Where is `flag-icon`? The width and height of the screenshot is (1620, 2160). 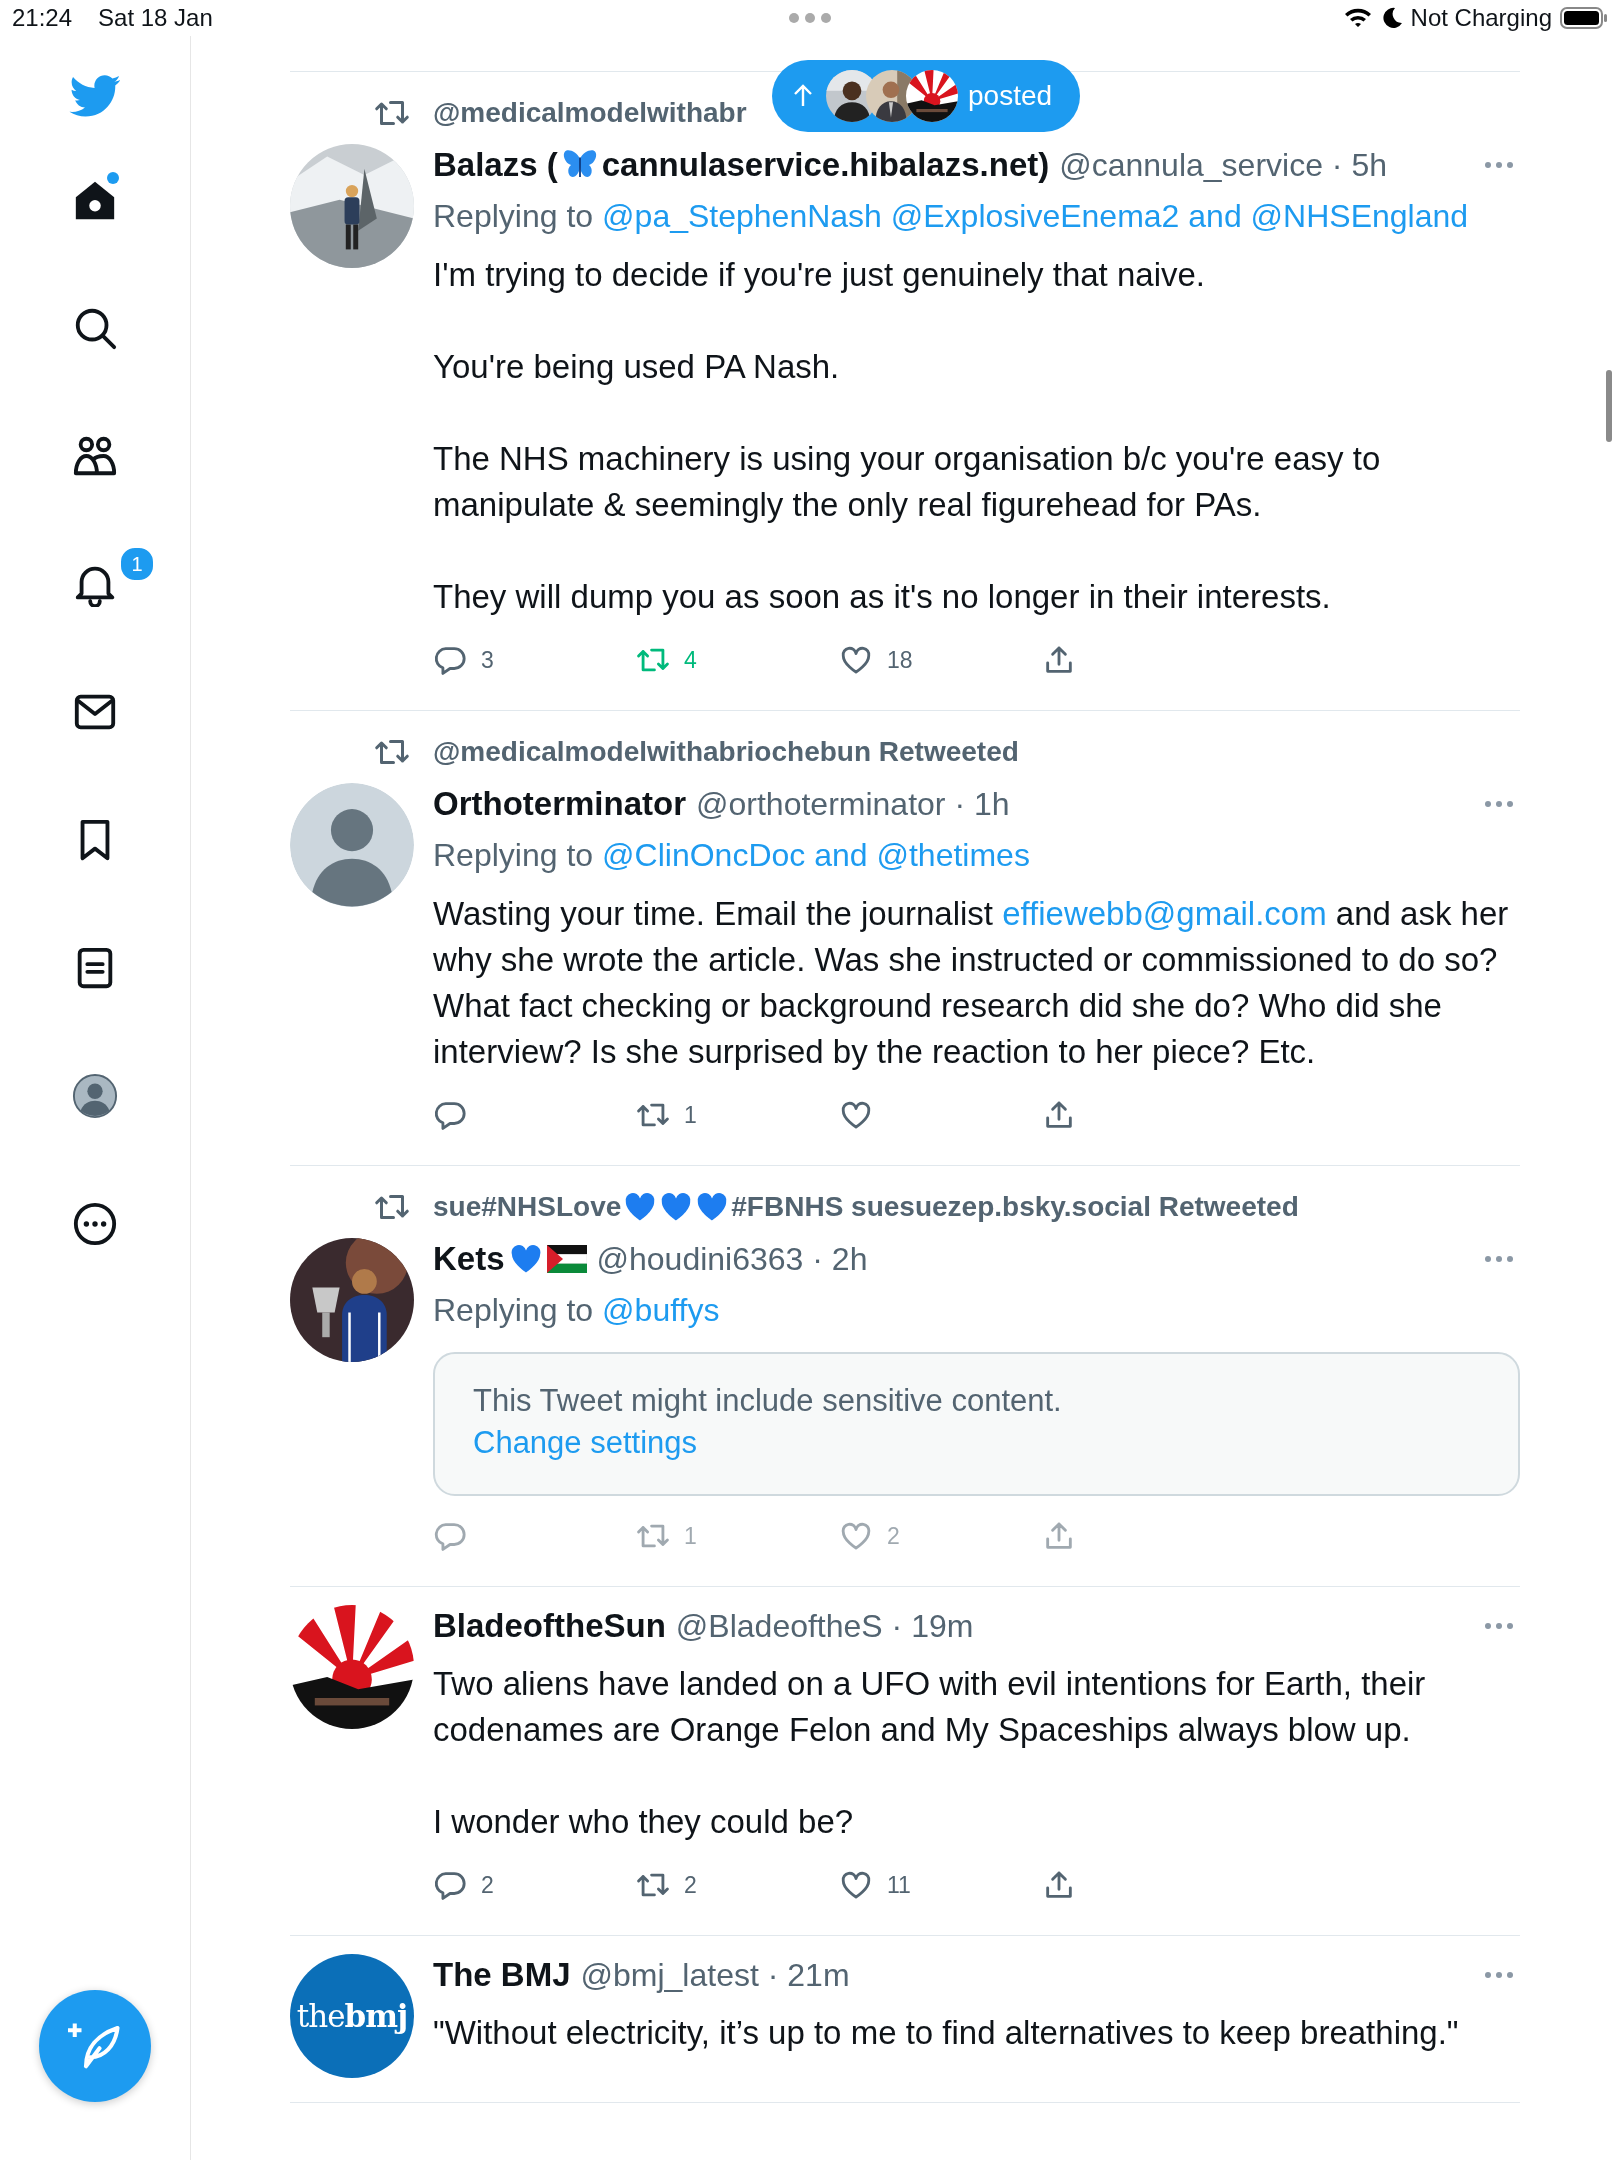
flag-icon is located at coordinates (566, 1259).